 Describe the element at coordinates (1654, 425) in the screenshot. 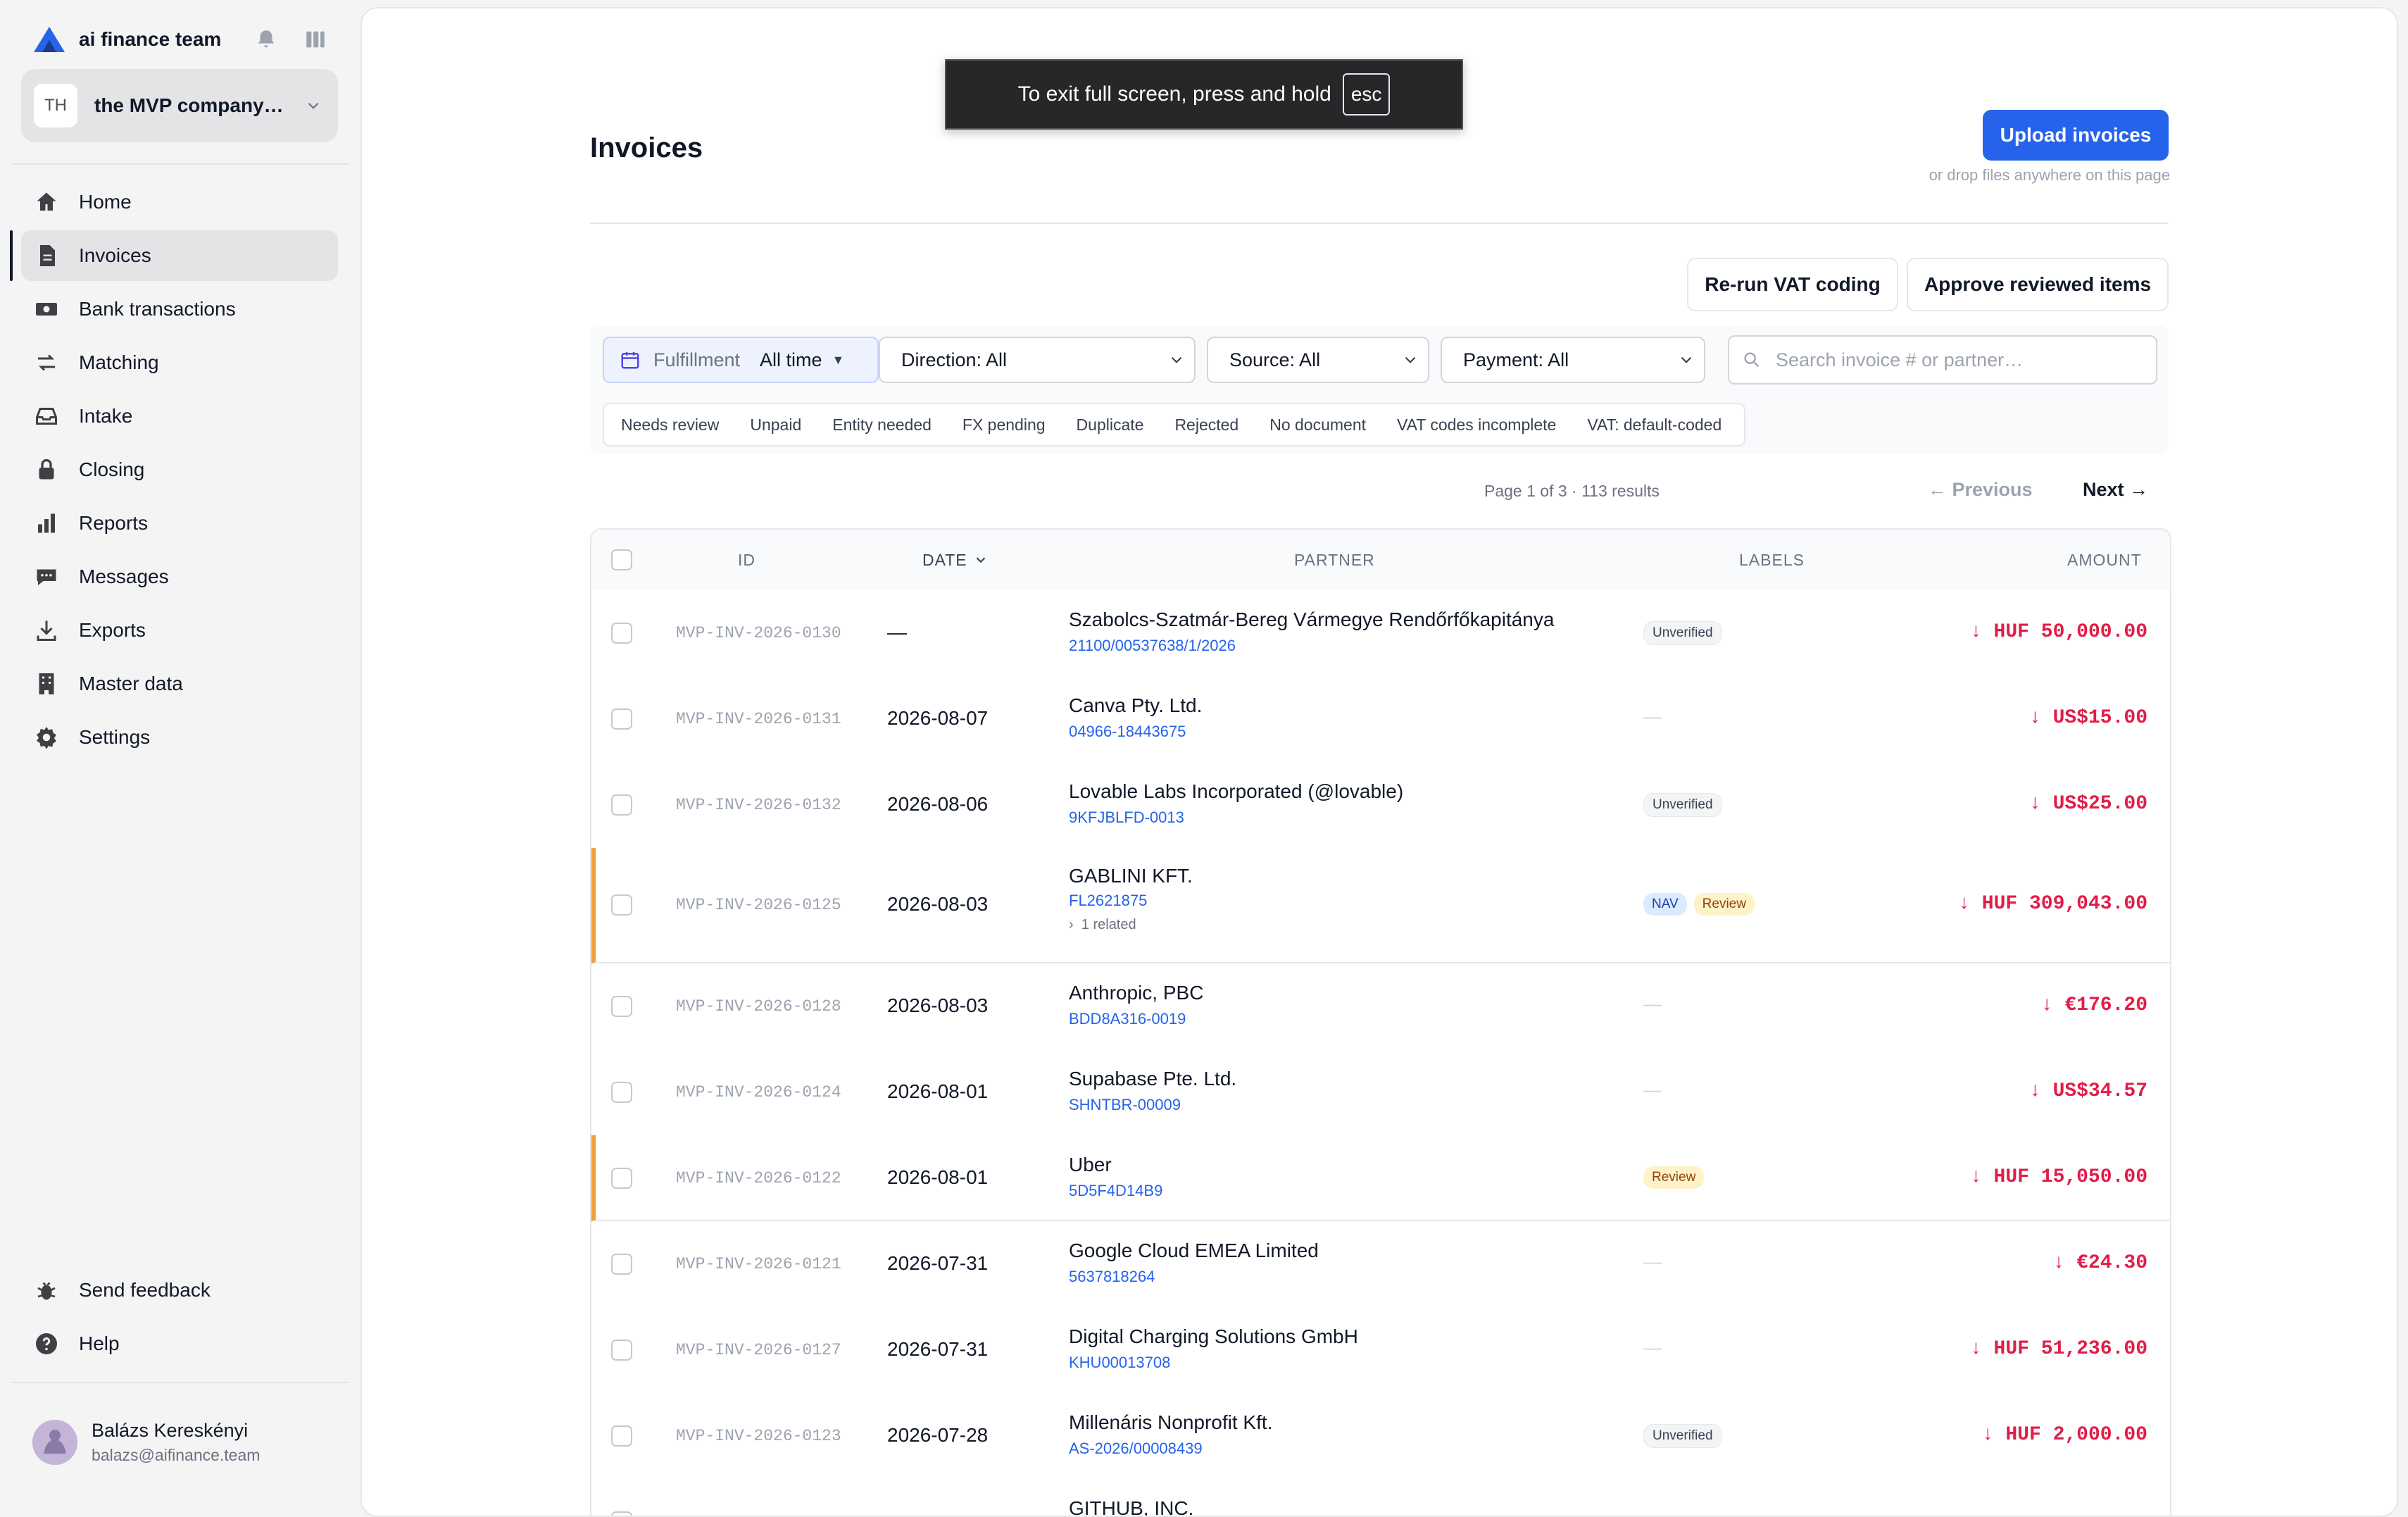

I see `quick-filter-vat-default-coded: VAT: default-coded` at that location.